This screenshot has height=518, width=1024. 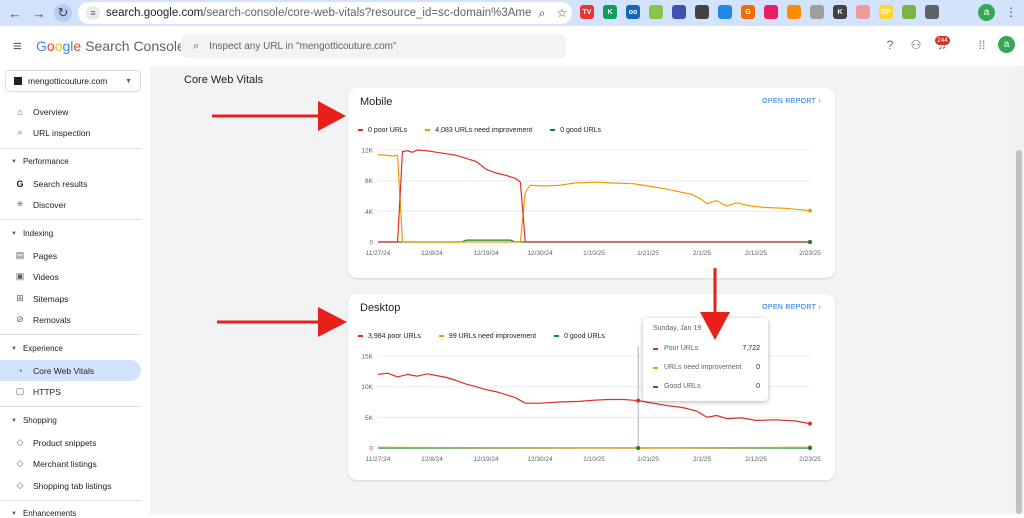 What do you see at coordinates (715, 304) in the screenshot?
I see `arrow-to-tooltip` at bounding box center [715, 304].